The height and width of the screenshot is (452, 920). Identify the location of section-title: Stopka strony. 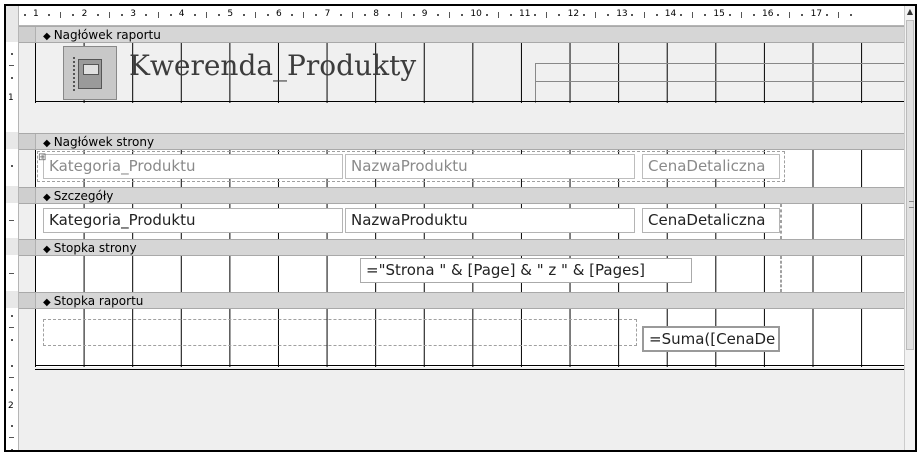
(95, 248).